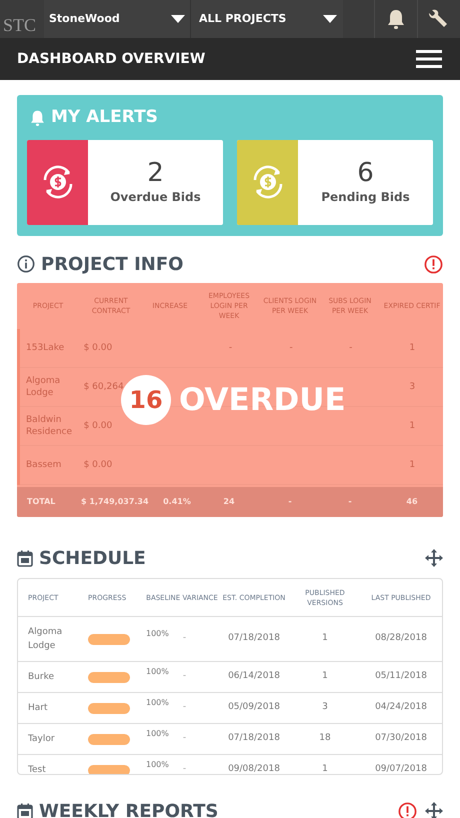 The width and height of the screenshot is (460, 818). Describe the element at coordinates (155, 173) in the screenshot. I see `alert-count: 2` at that location.